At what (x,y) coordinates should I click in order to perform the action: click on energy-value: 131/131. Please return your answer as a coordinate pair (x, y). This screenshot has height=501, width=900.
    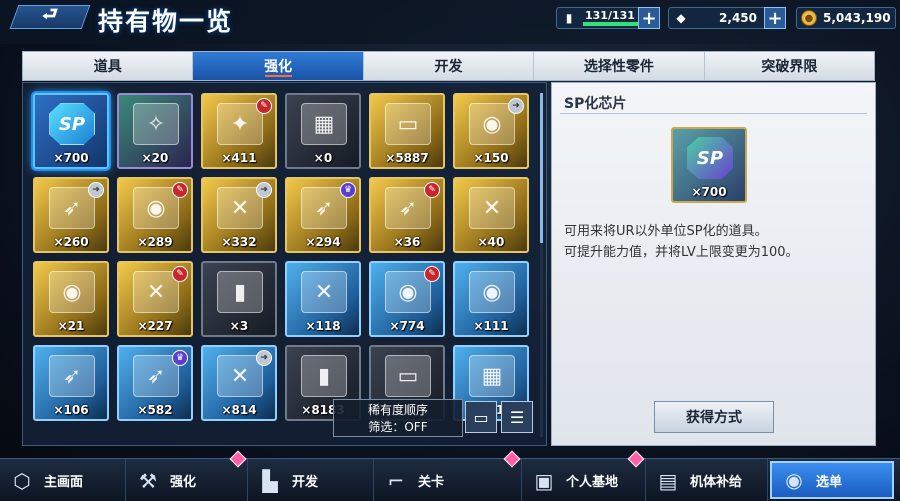
    Looking at the image, I should click on (610, 15).